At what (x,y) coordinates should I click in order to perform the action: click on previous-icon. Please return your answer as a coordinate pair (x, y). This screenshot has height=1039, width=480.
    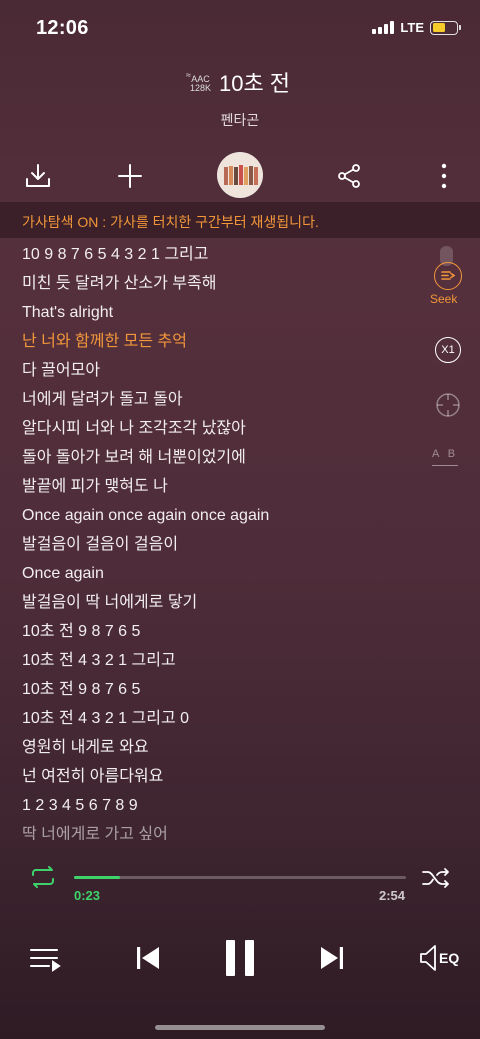
    Looking at the image, I should click on (148, 958).